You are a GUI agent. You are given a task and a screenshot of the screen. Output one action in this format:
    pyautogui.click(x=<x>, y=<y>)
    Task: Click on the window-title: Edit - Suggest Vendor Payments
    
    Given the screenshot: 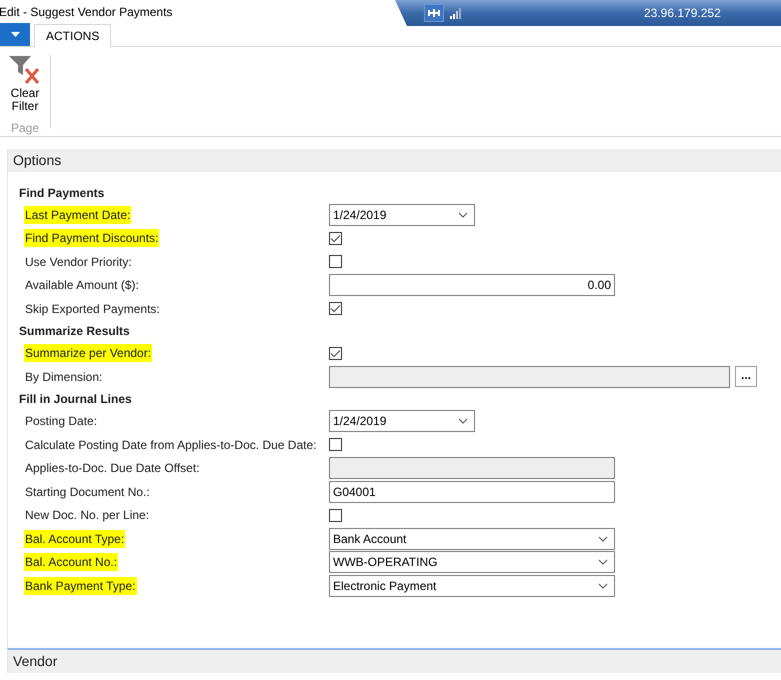 What is the action you would take?
    pyautogui.click(x=86, y=12)
    